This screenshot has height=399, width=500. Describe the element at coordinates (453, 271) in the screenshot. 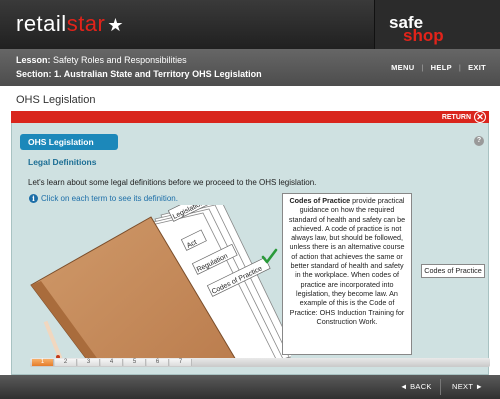

I see `codes-of-practice-label: Codes of Practice` at that location.